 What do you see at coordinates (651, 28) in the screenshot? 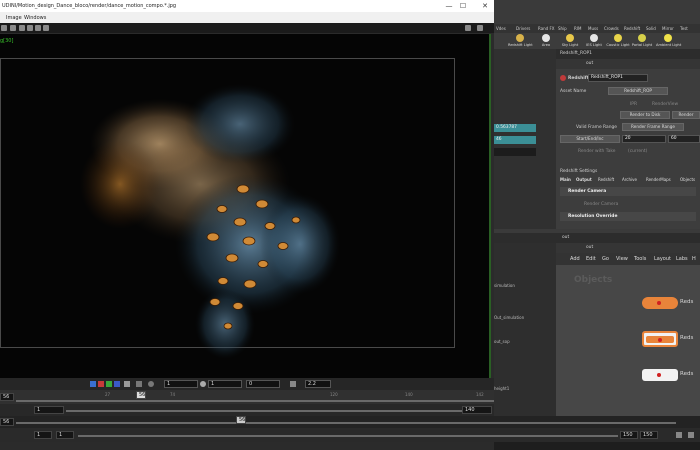
I see `shelf-tab: Solid` at bounding box center [651, 28].